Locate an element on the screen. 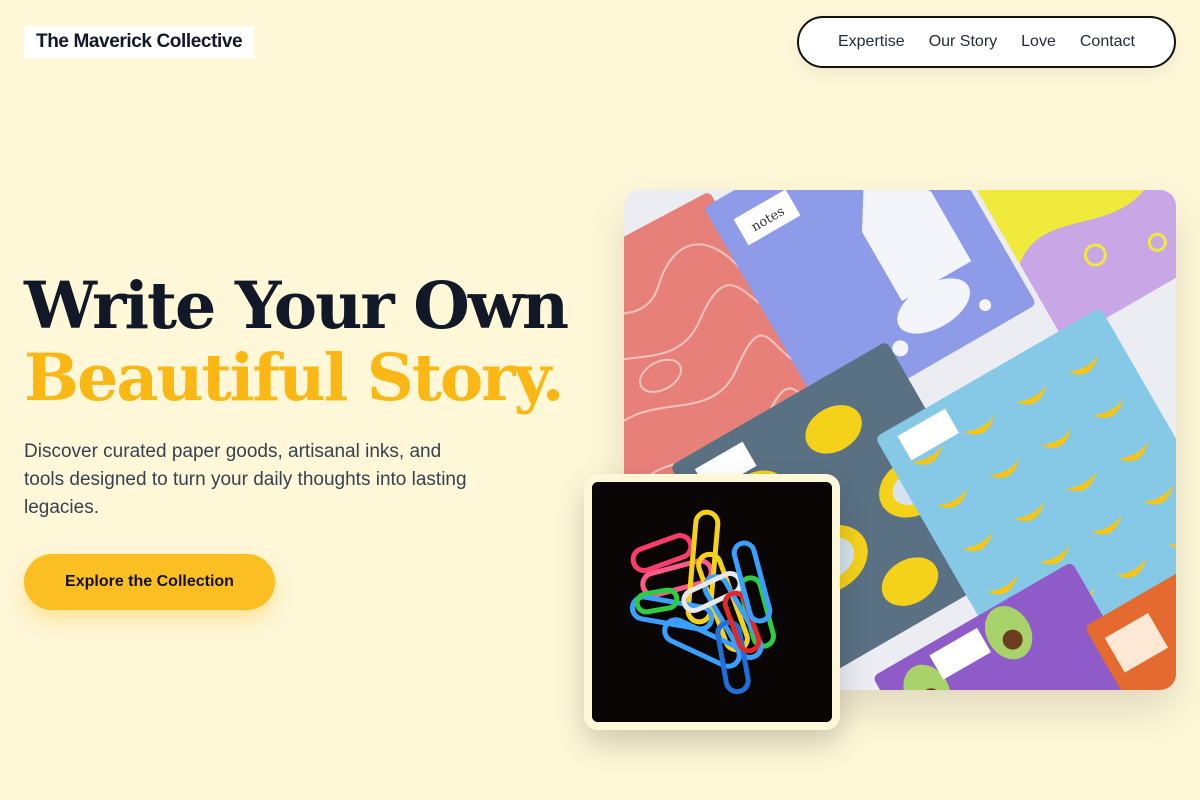 The height and width of the screenshot is (800, 1200). nav-link-contact: Contact is located at coordinates (1107, 42).